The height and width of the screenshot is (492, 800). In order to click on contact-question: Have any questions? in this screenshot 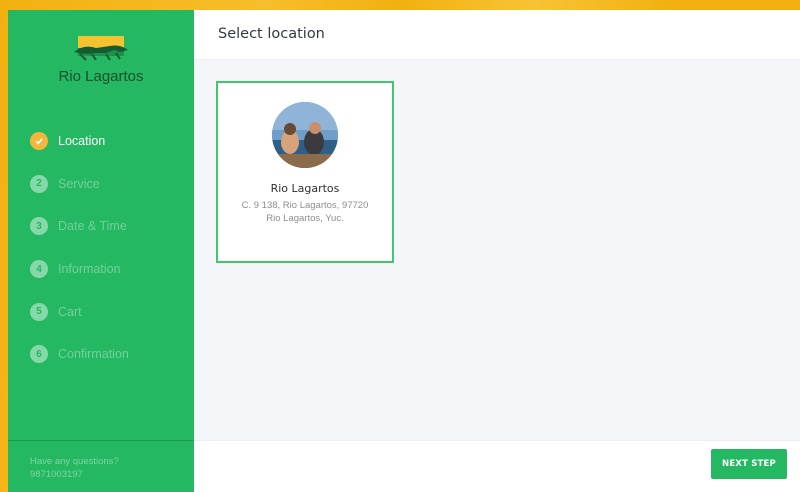, I will do `click(74, 461)`.